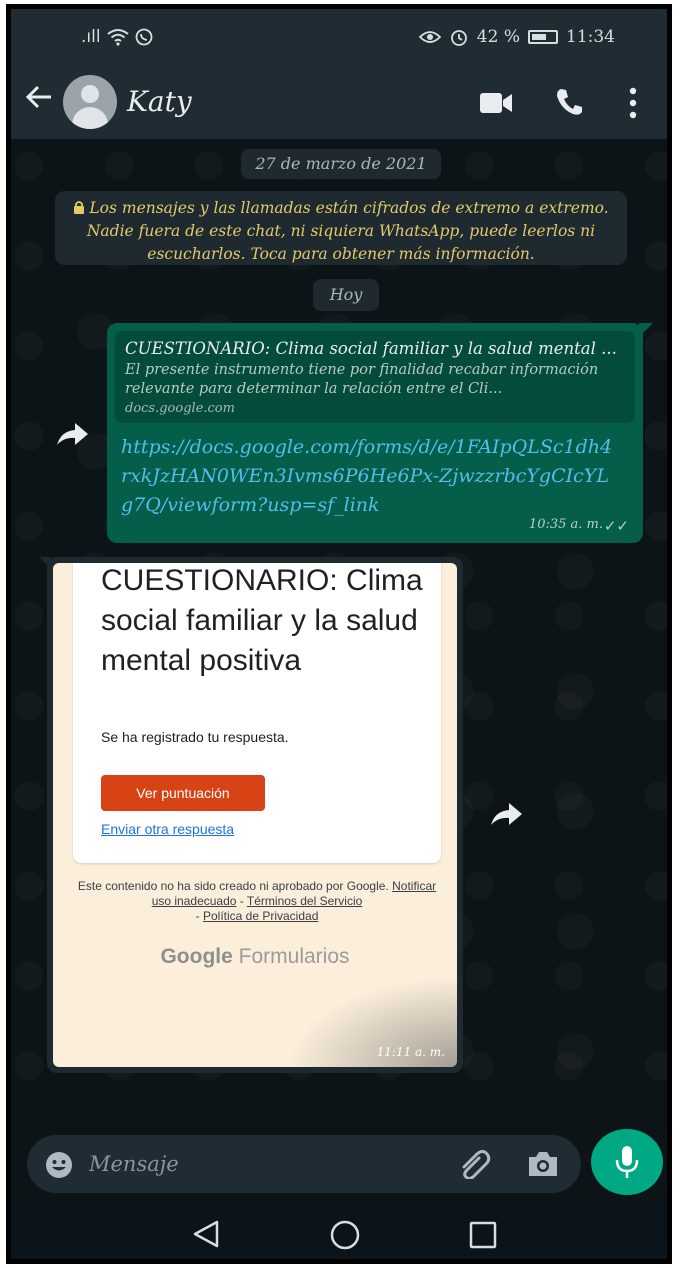 The height and width of the screenshot is (1268, 680). Describe the element at coordinates (168, 829) in the screenshot. I see `another-response-link: Enviar otra respuesta` at that location.